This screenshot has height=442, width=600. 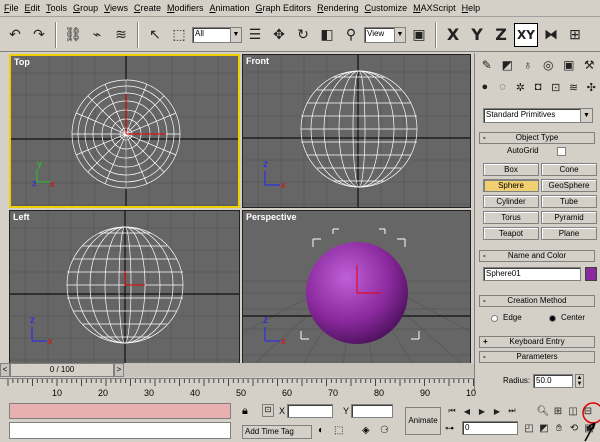 What do you see at coordinates (544, 428) in the screenshot?
I see `field-of-view-icon: ◩` at bounding box center [544, 428].